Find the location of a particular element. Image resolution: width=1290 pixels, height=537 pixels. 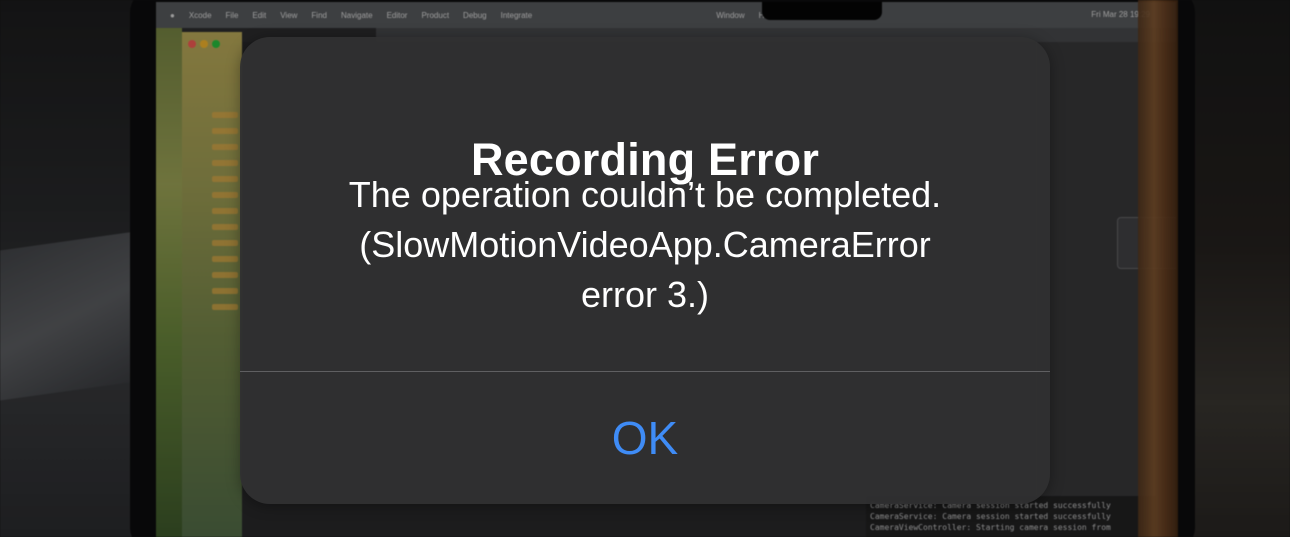

alert-message-line: error 3.) is located at coordinates (645, 294).